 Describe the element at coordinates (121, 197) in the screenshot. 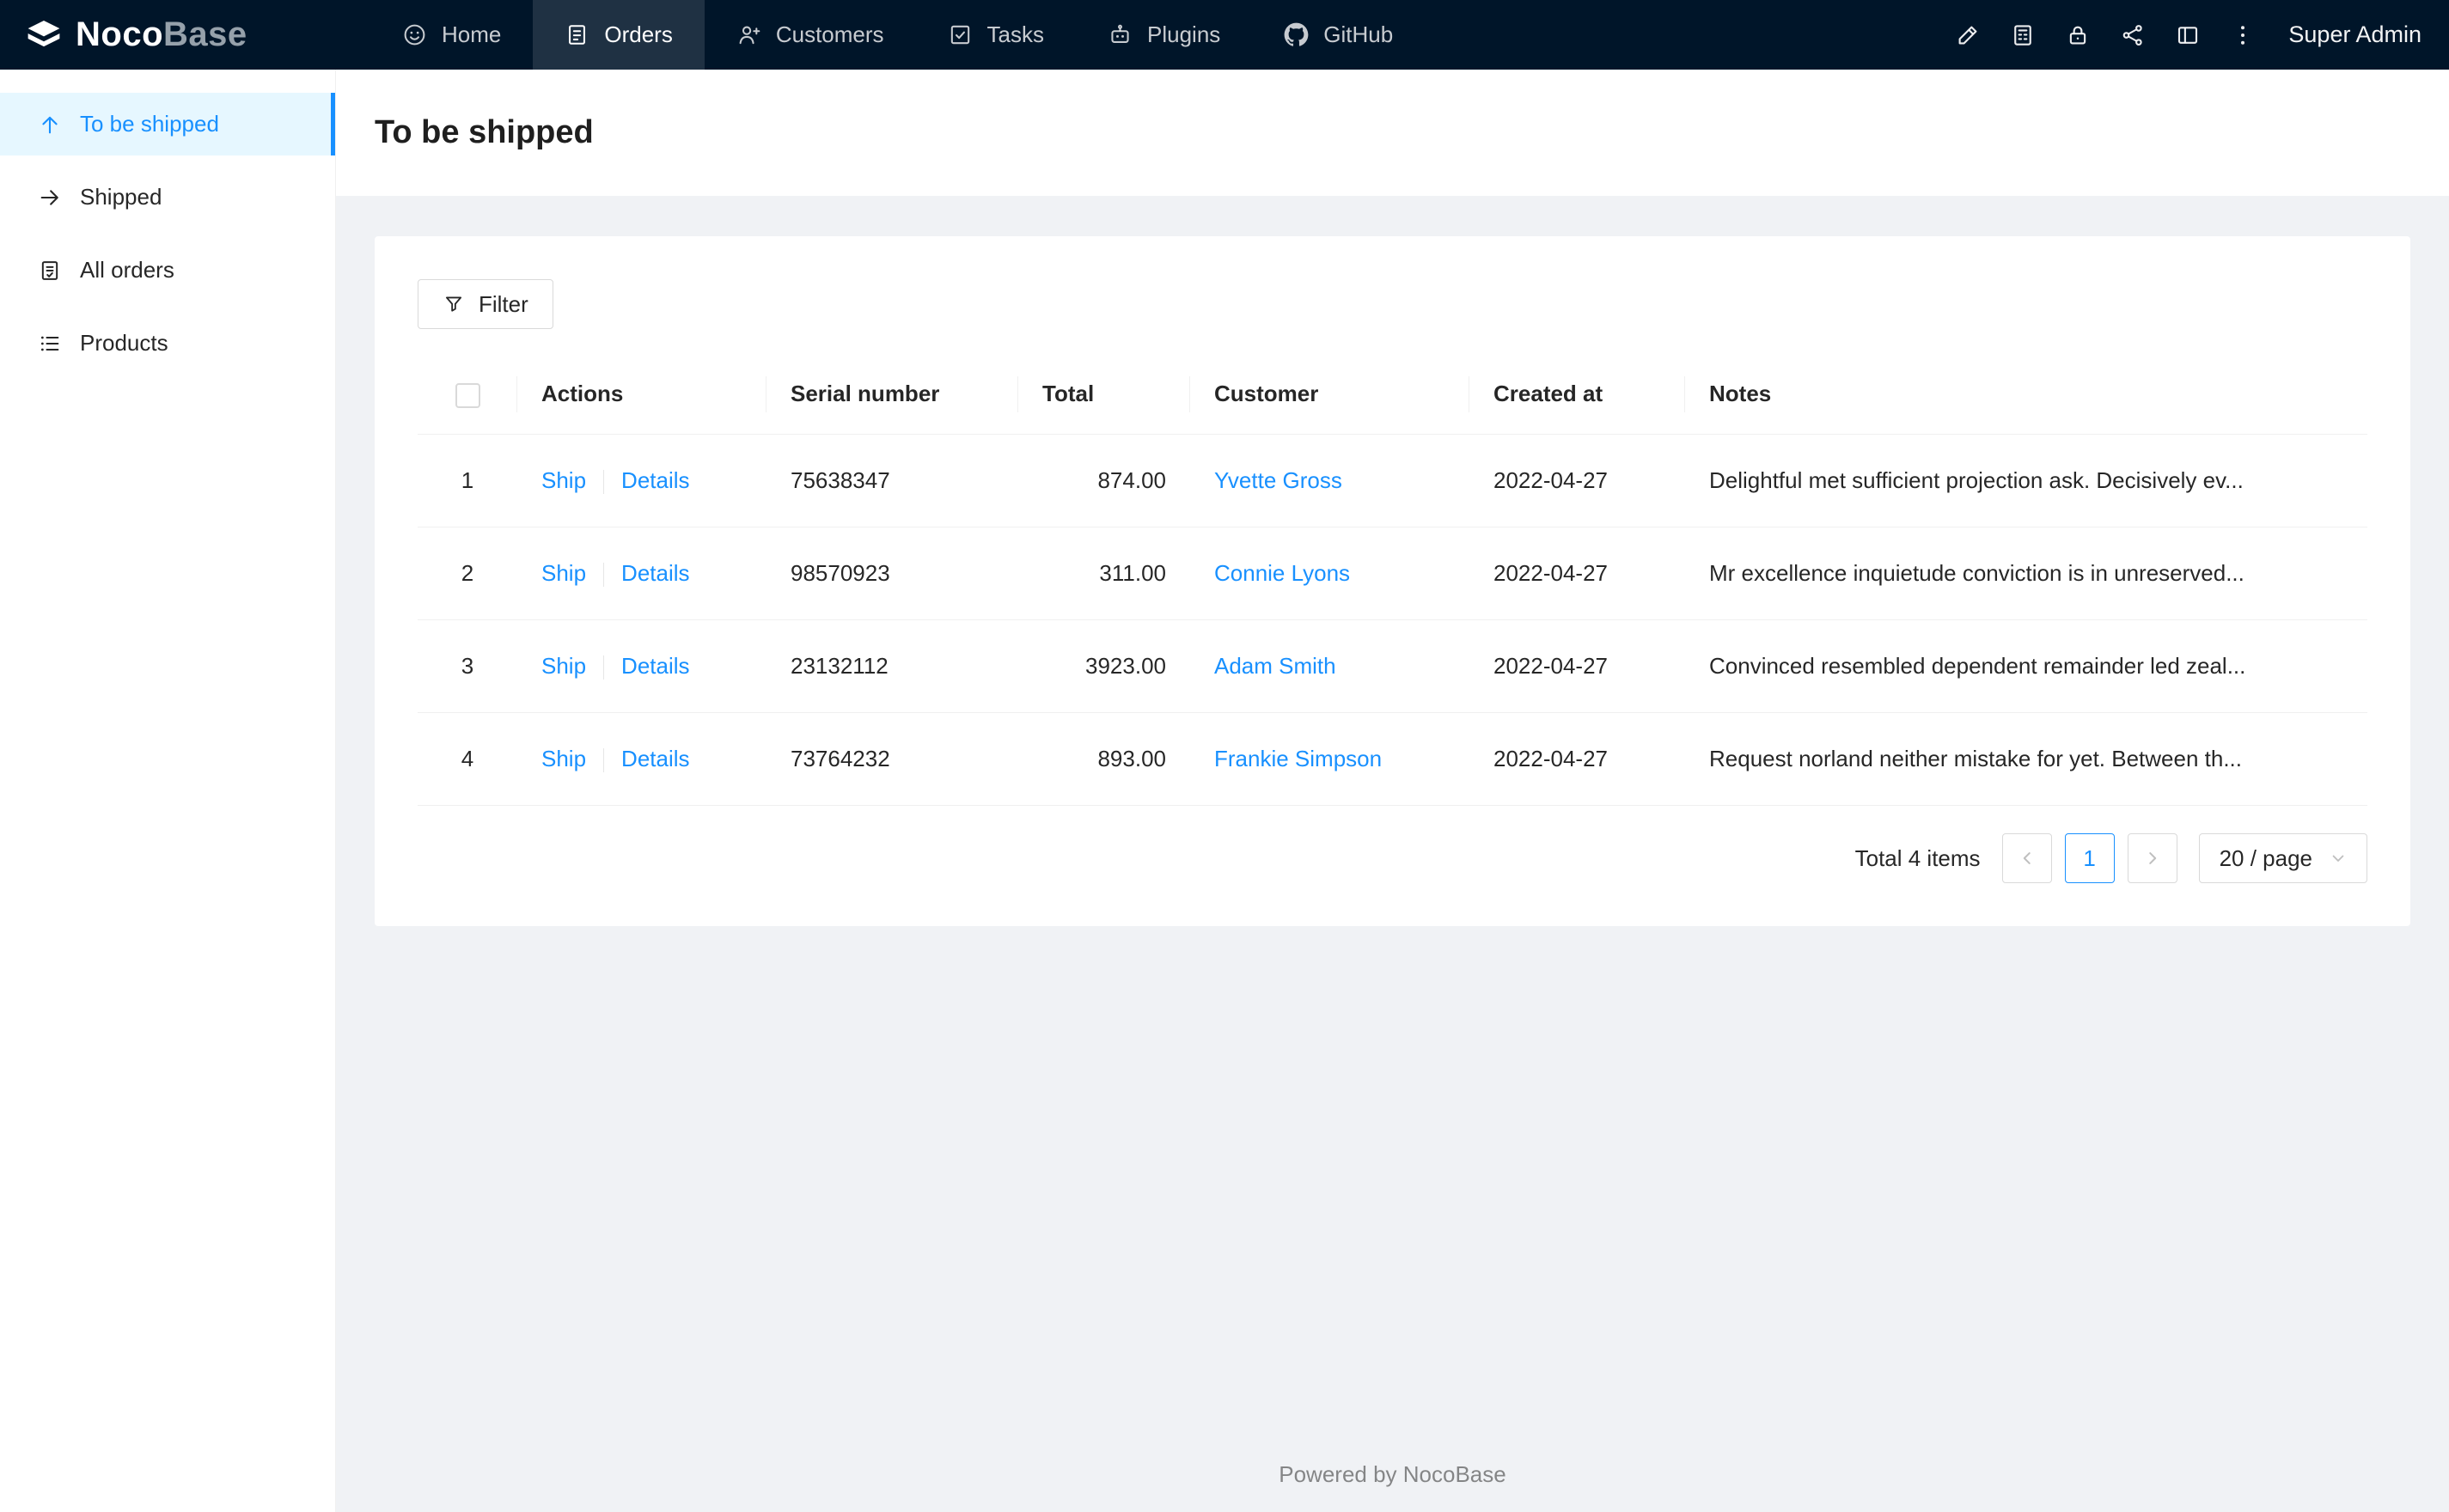

I see `sidebar-item-label: Shipped` at that location.